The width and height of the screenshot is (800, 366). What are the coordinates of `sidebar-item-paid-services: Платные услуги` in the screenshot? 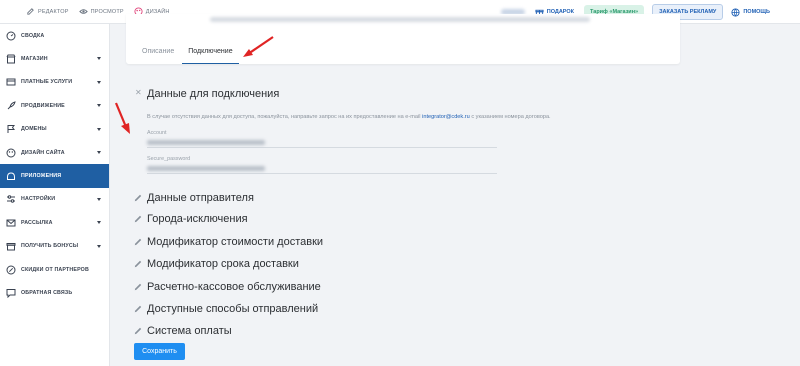 It's located at (54, 82).